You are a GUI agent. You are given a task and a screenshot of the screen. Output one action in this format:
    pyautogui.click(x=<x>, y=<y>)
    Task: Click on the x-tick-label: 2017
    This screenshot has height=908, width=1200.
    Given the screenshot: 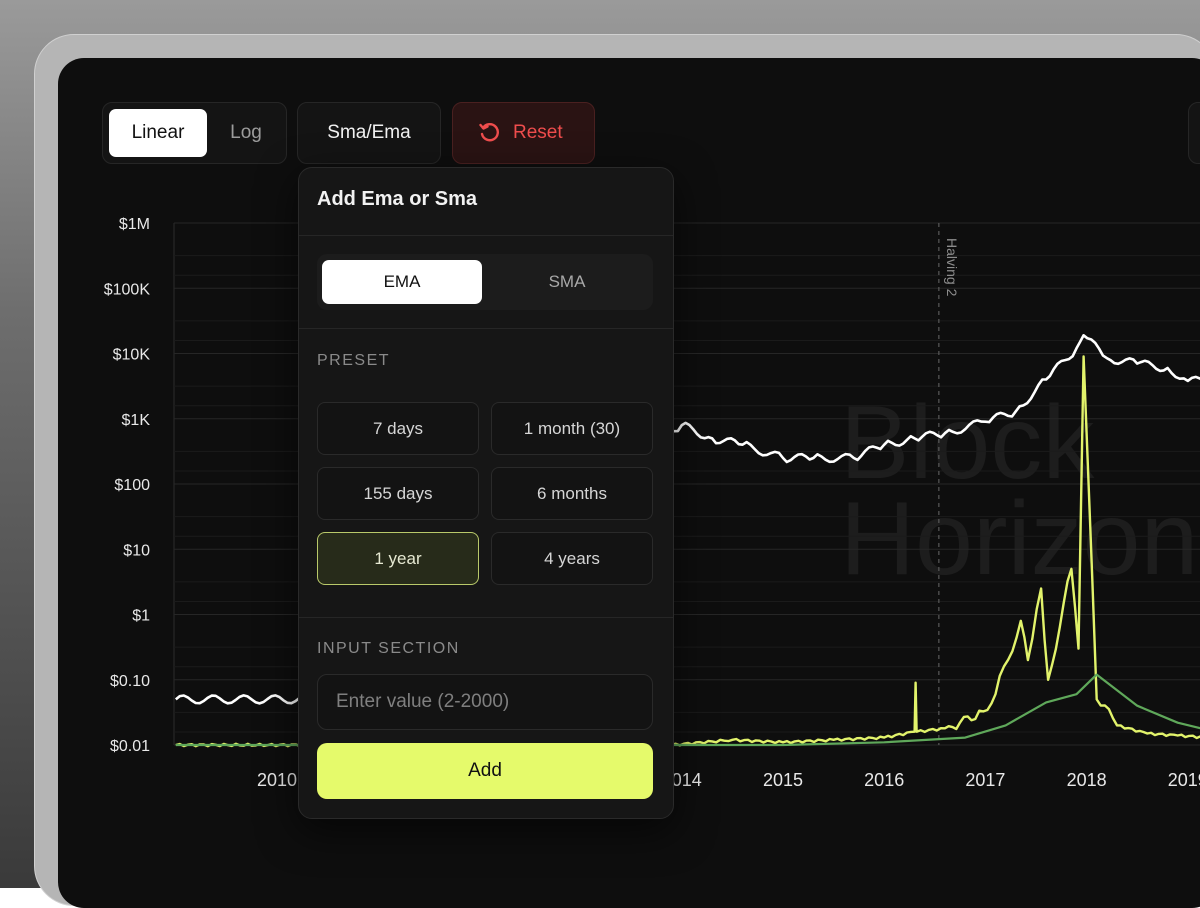 What is the action you would take?
    pyautogui.click(x=985, y=780)
    